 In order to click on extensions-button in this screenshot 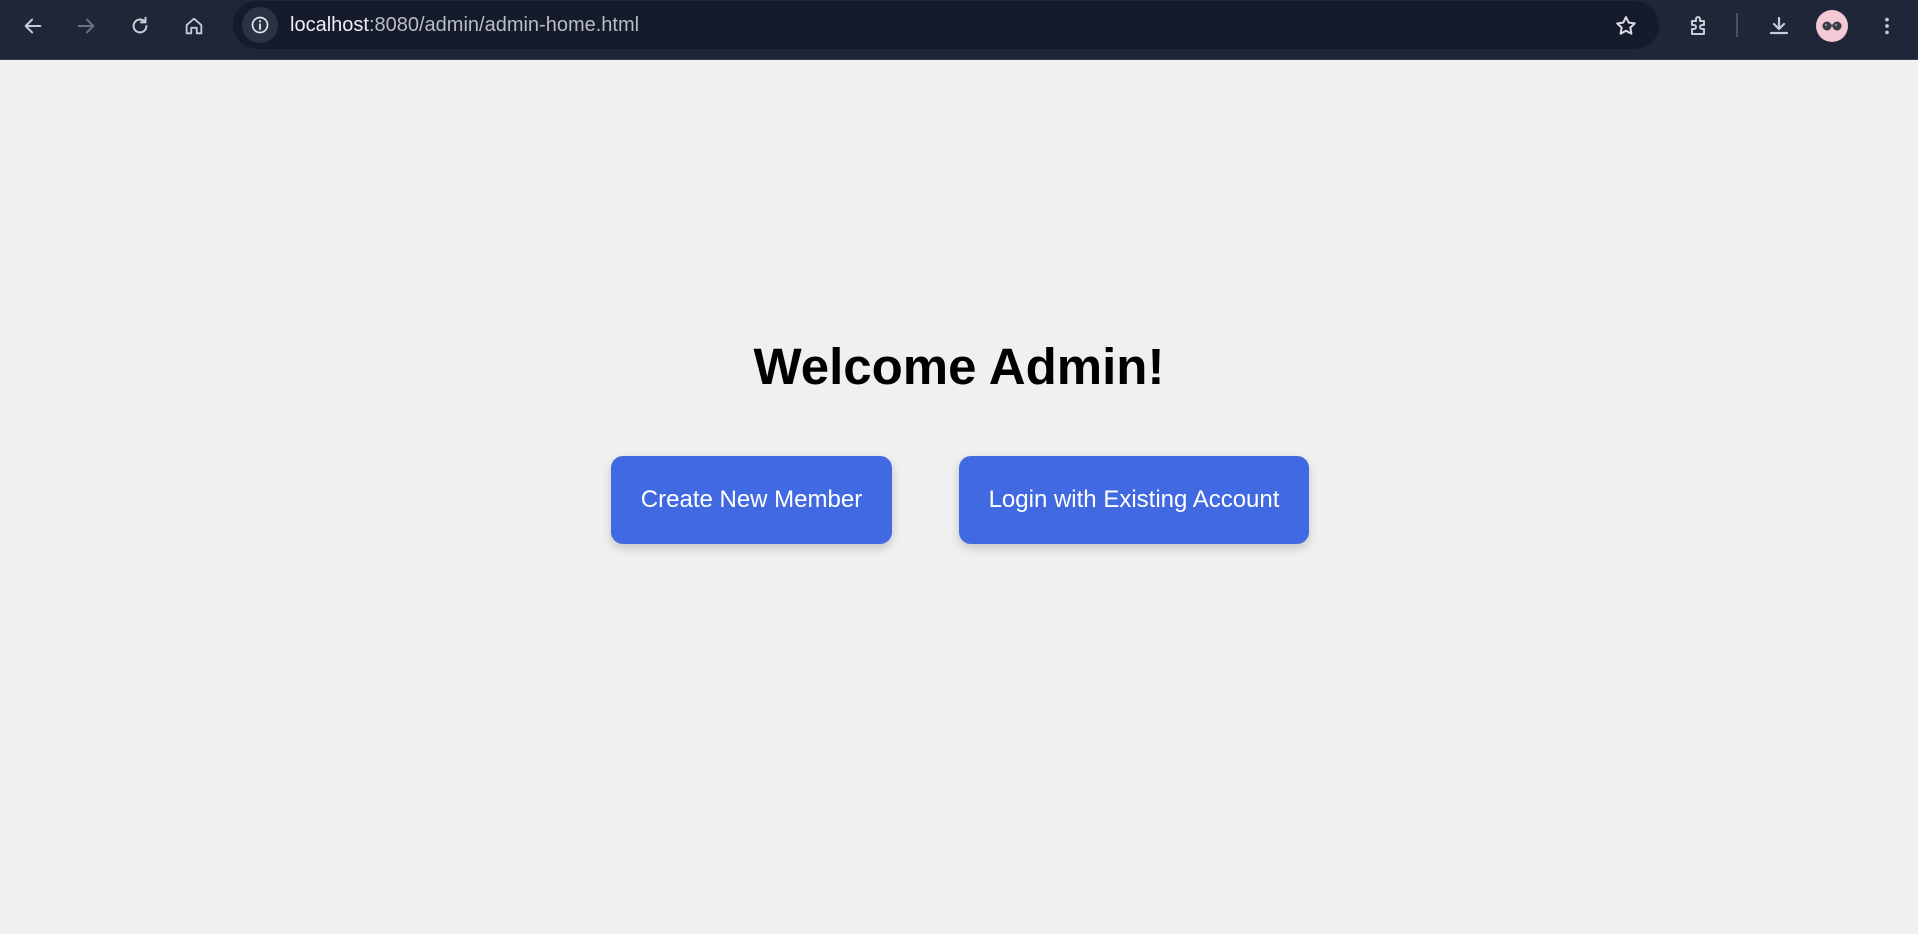, I will do `click(1699, 26)`.